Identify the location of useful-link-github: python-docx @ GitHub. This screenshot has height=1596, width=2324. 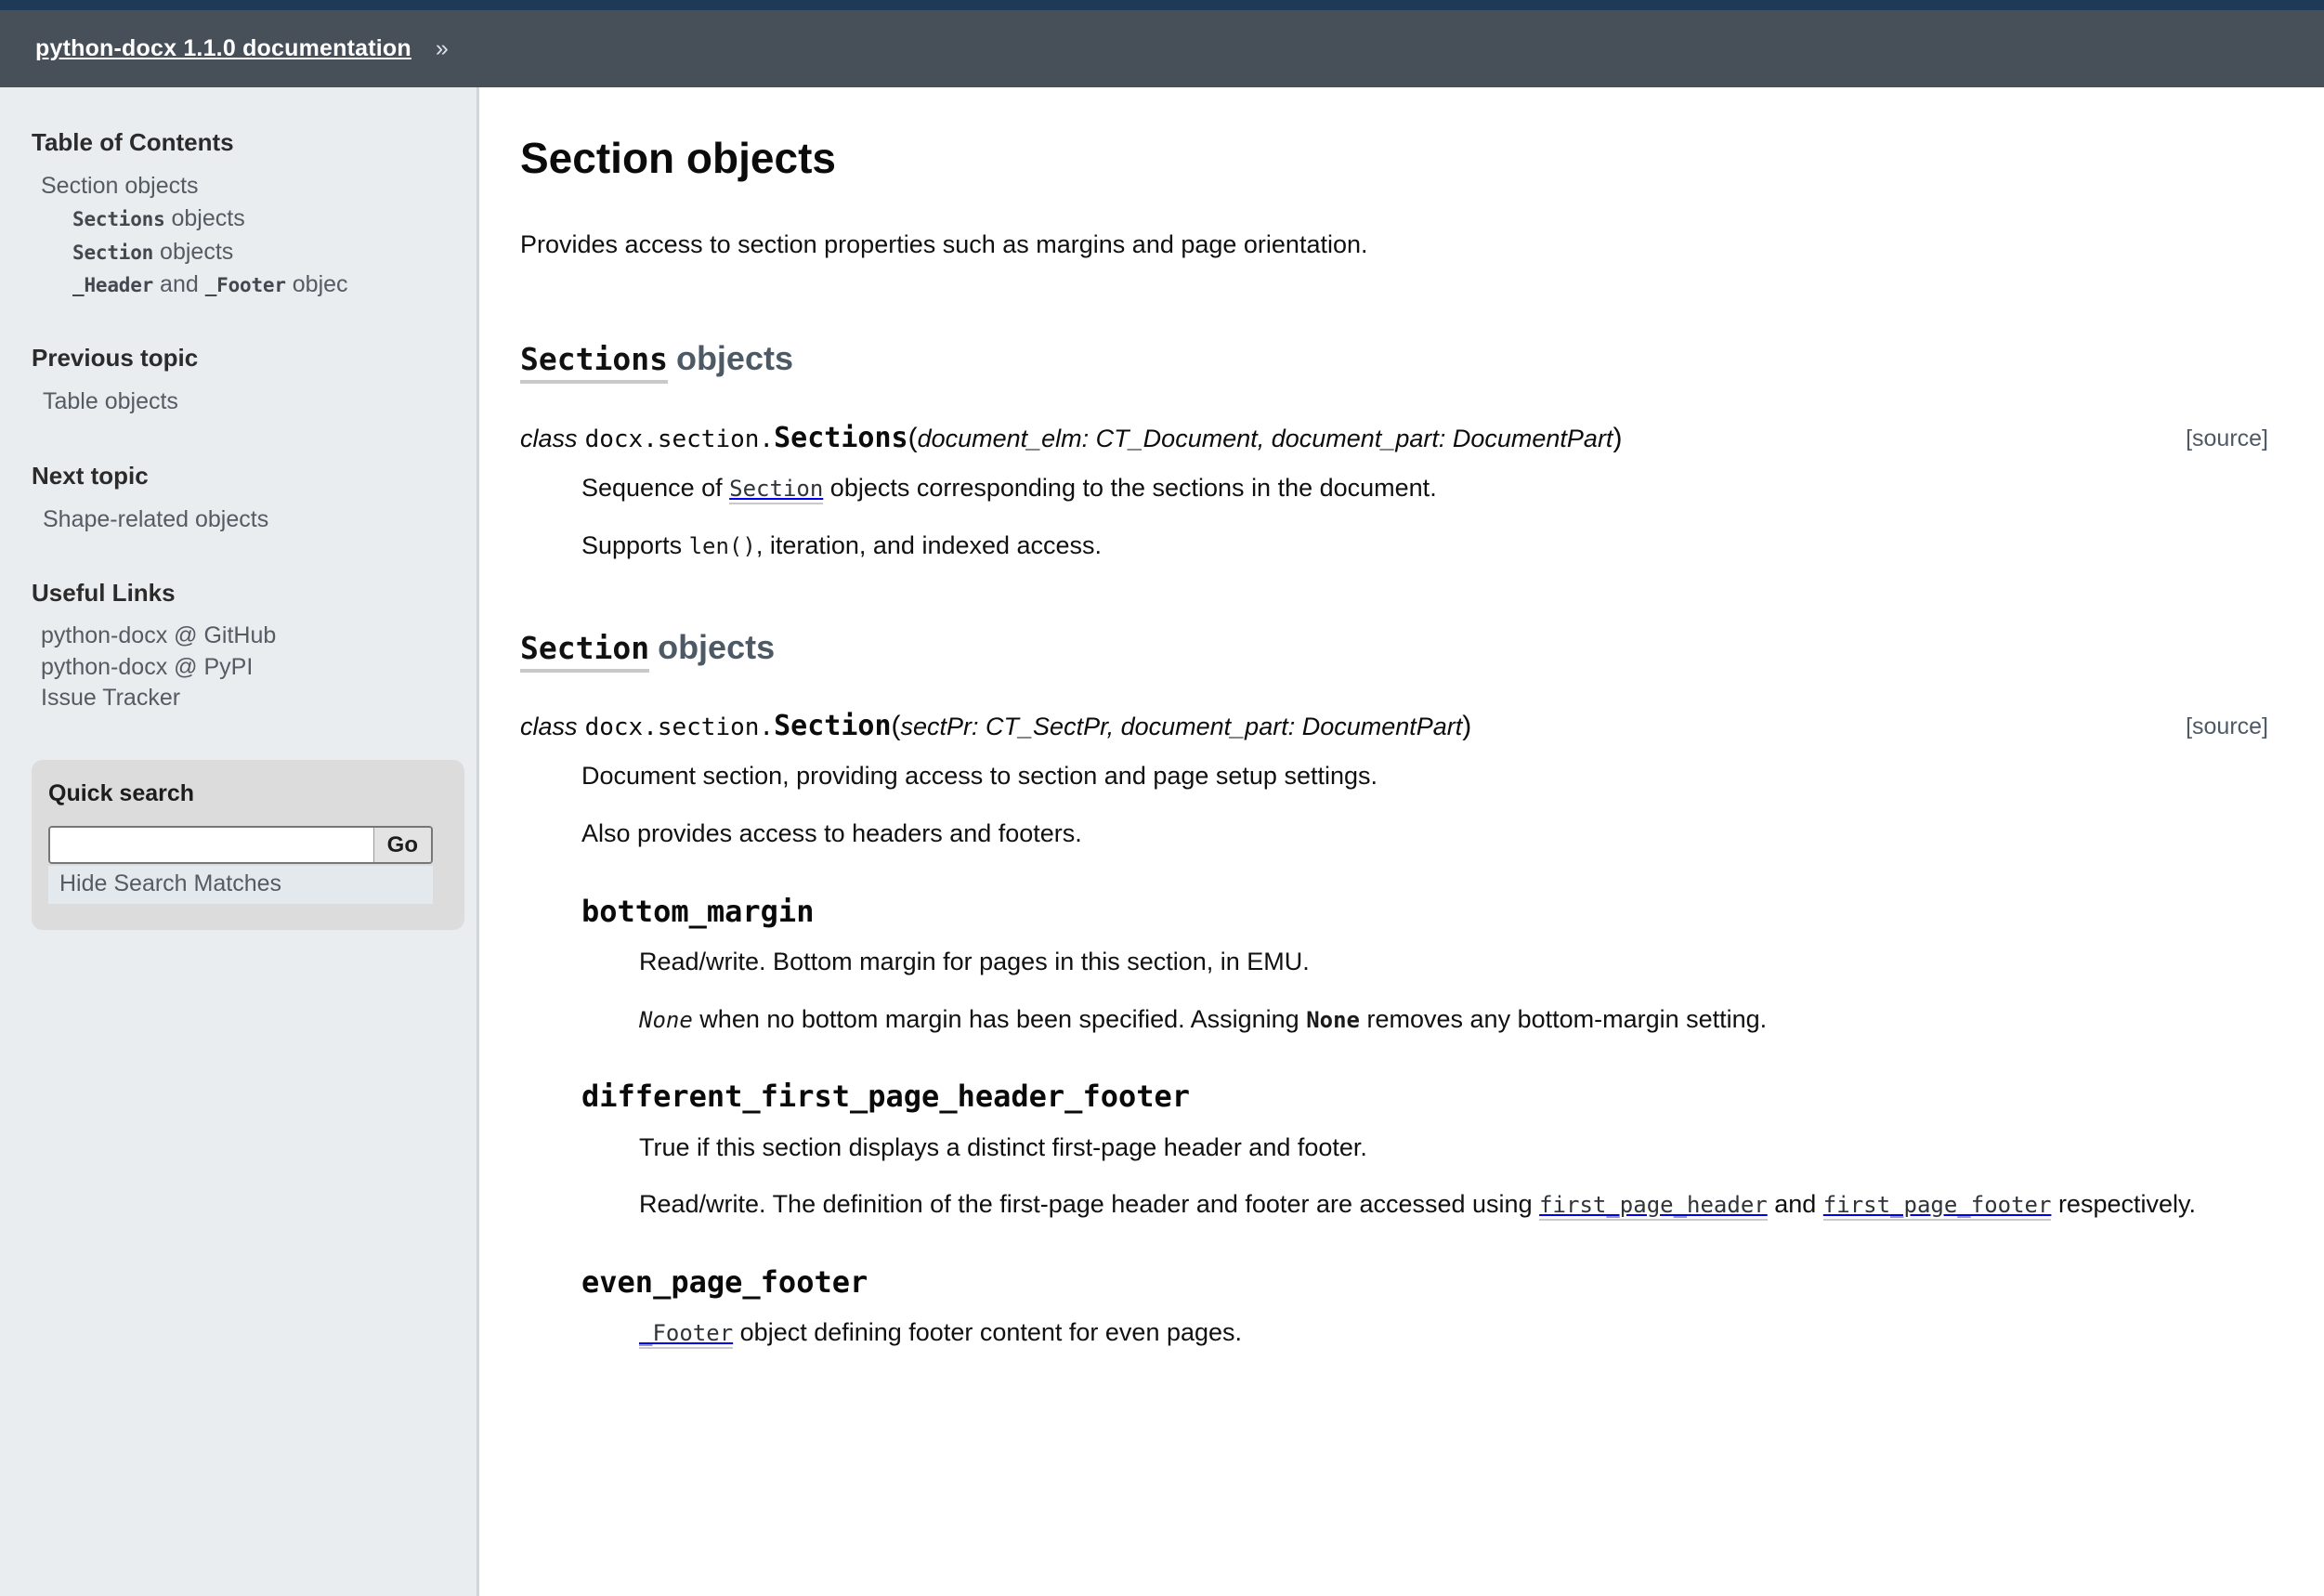
(243, 636).